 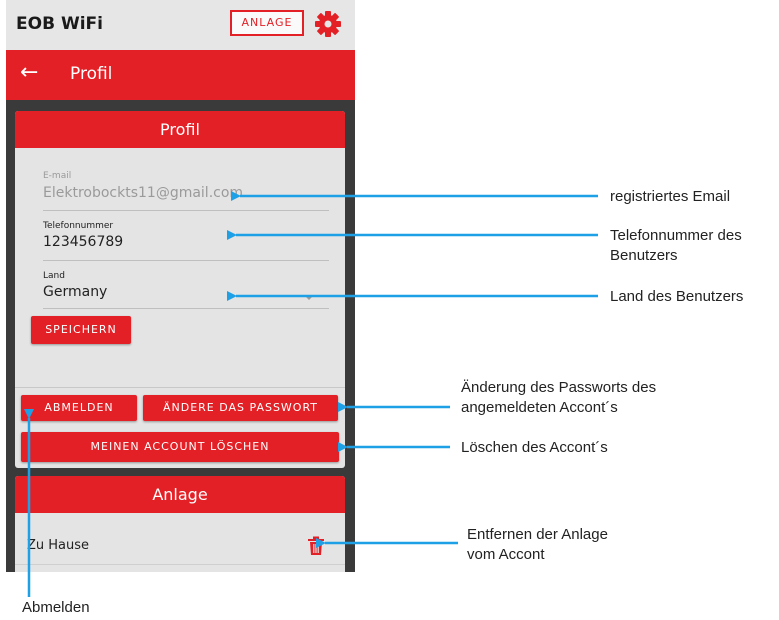 I want to click on annotation-remove-line1: Entfernen der Anlage, so click(x=537, y=534).